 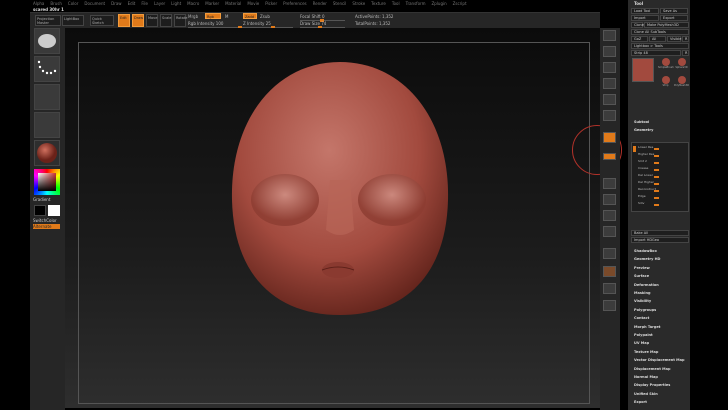 What do you see at coordinates (609, 51) in the screenshot?
I see `scroll-icon` at bounding box center [609, 51].